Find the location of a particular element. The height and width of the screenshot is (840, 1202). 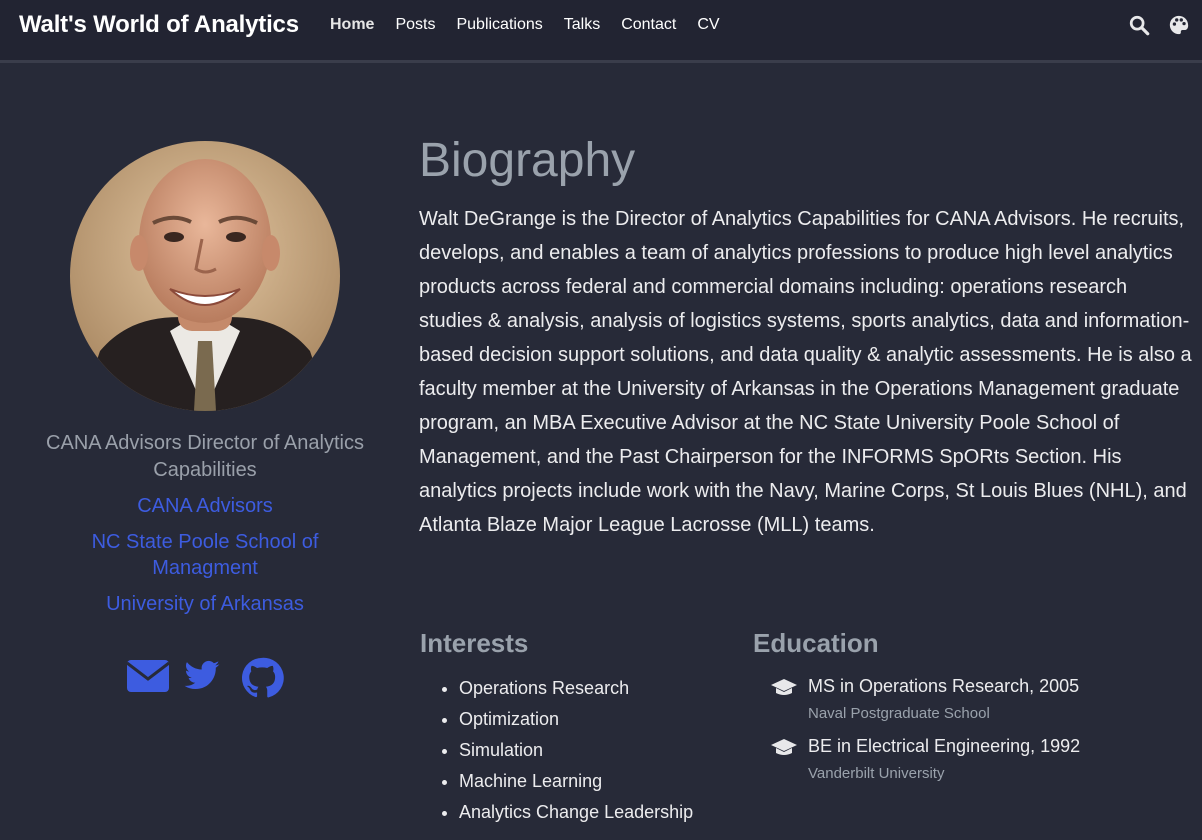

twitter-icon is located at coordinates (202, 676).